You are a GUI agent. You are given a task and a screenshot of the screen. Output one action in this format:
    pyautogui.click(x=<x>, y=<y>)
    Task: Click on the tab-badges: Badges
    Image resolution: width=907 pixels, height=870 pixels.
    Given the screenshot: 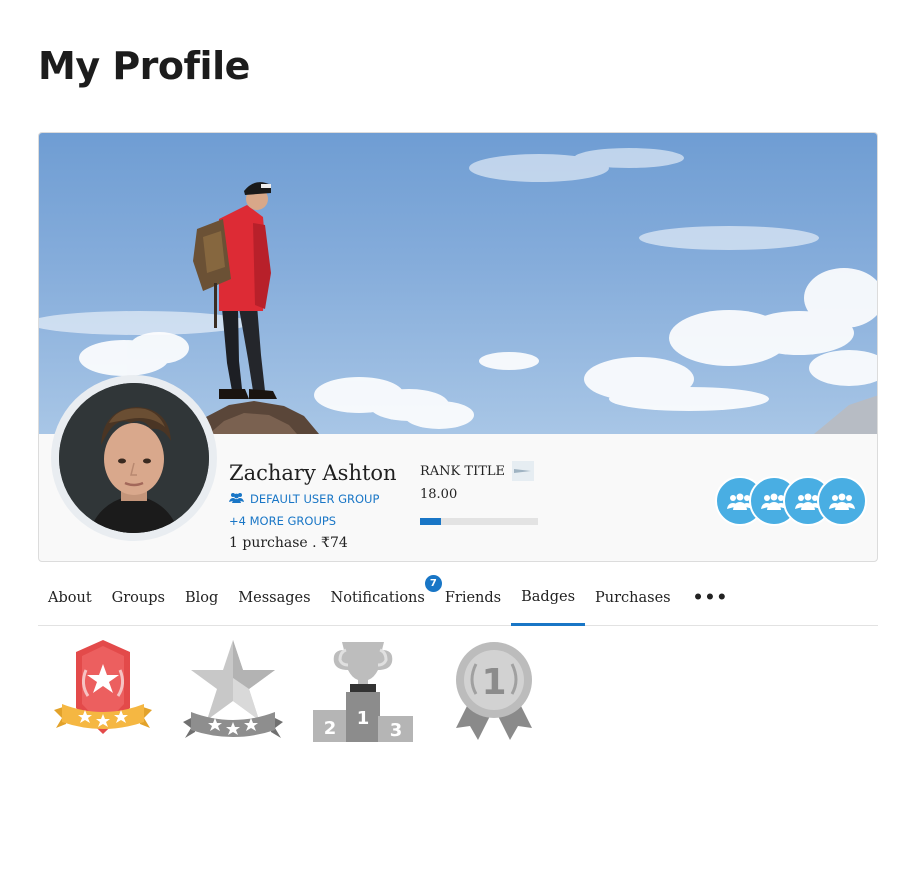 What is the action you would take?
    pyautogui.click(x=548, y=598)
    